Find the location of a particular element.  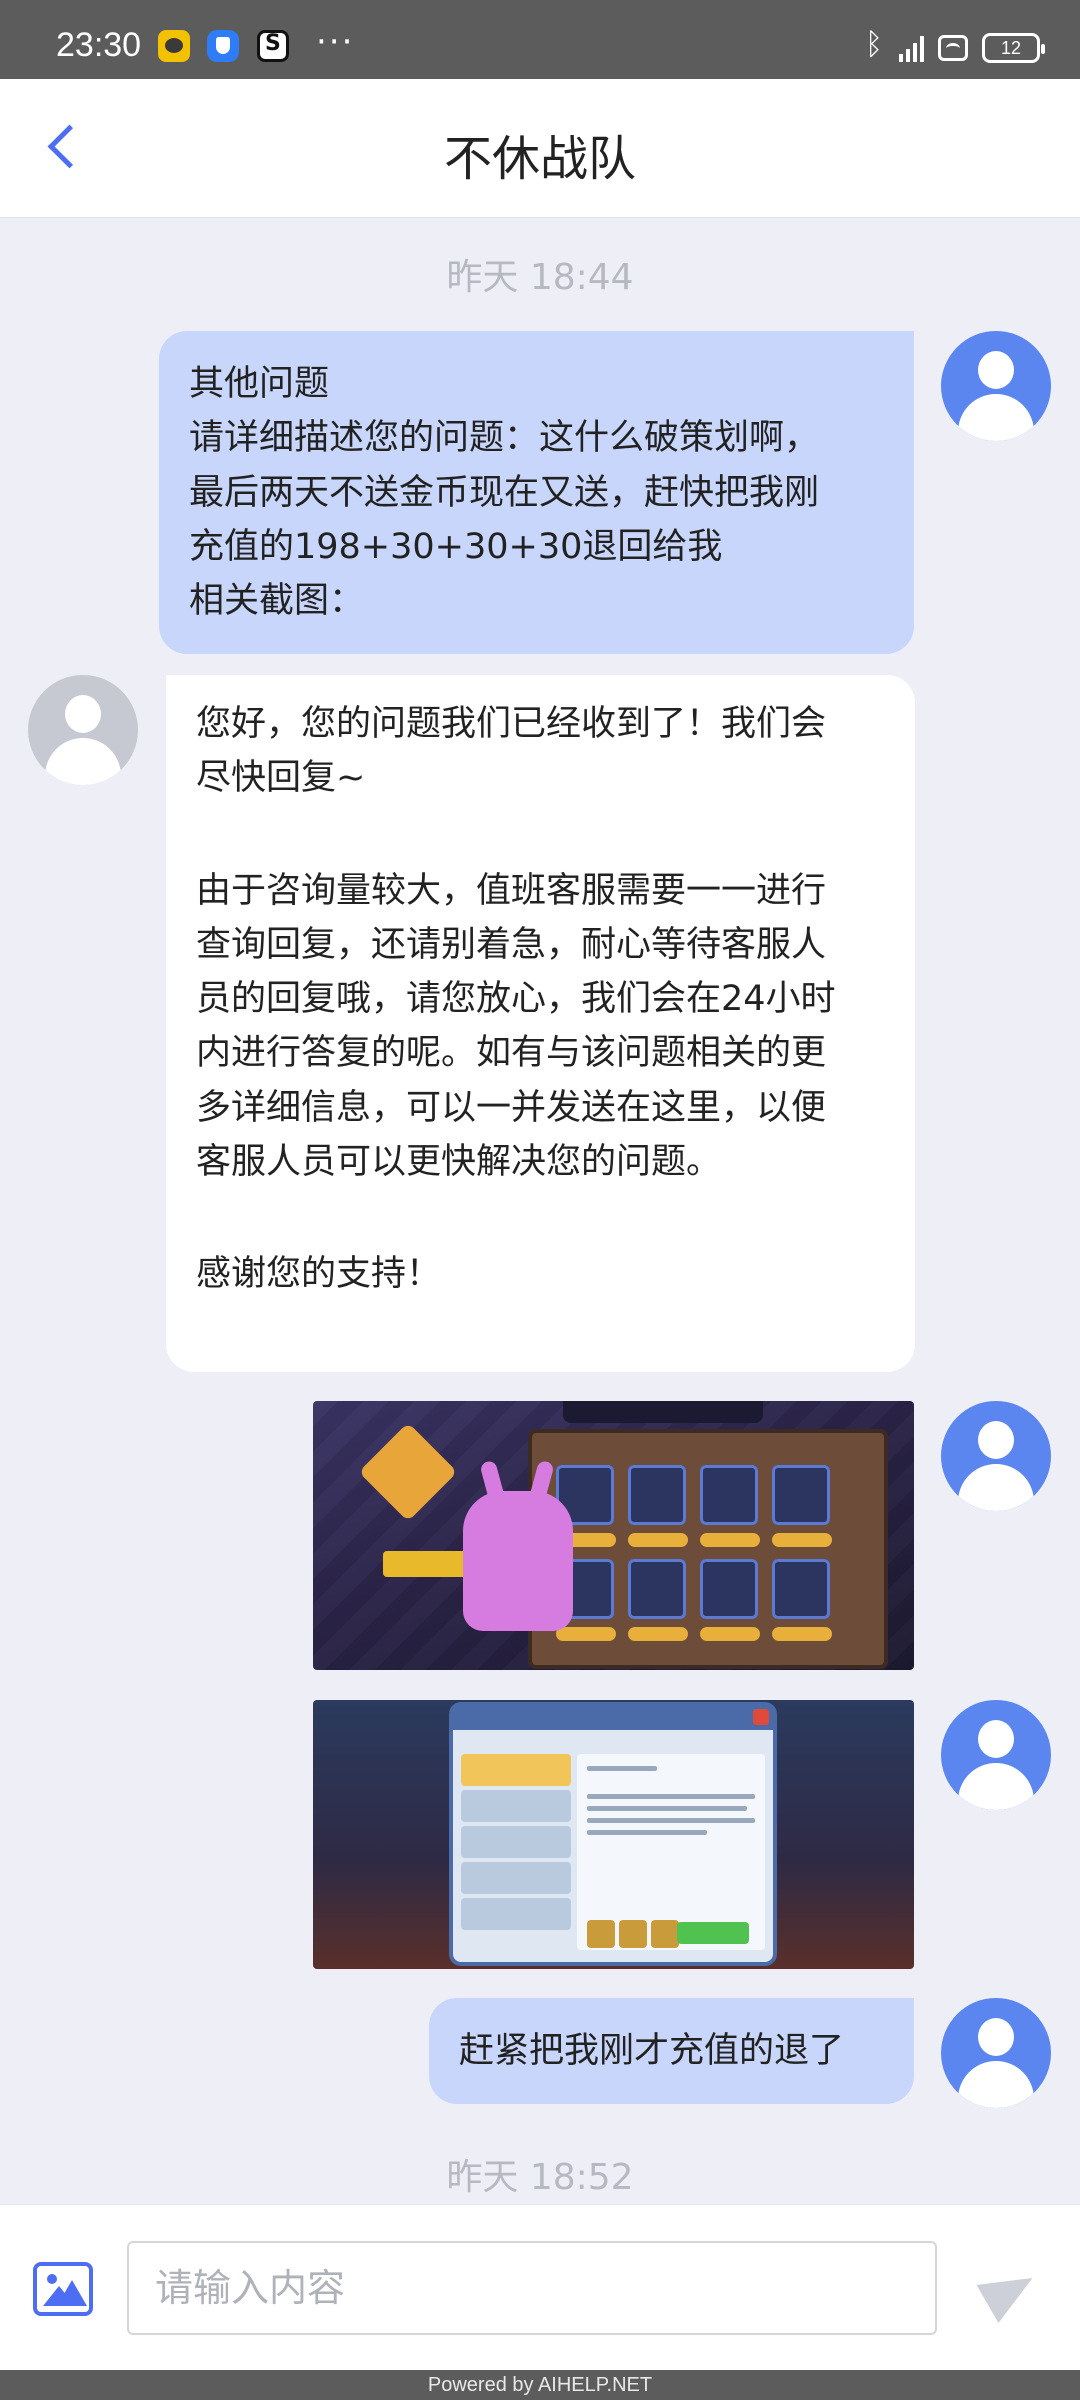

screenshot-image-mail is located at coordinates (613, 1834).